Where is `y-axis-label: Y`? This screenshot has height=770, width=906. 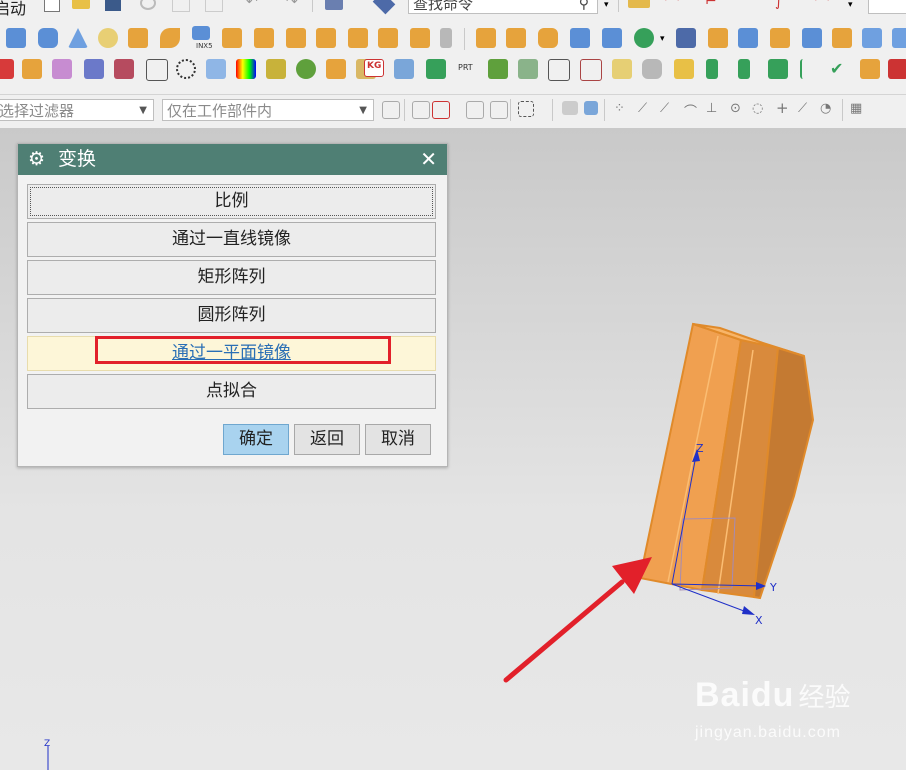 y-axis-label: Y is located at coordinates (773, 587).